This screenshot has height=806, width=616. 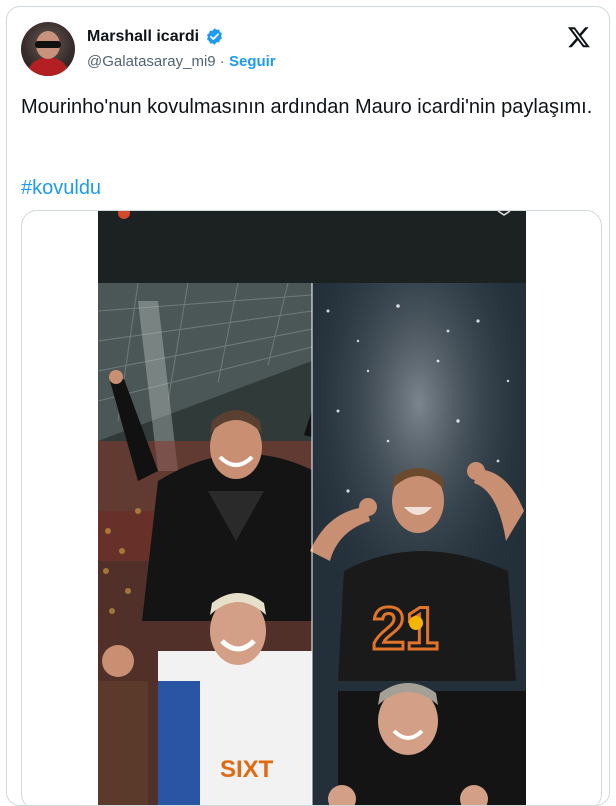 What do you see at coordinates (151, 61) in the screenshot?
I see `author-handle: @Galatasaray_mi9` at bounding box center [151, 61].